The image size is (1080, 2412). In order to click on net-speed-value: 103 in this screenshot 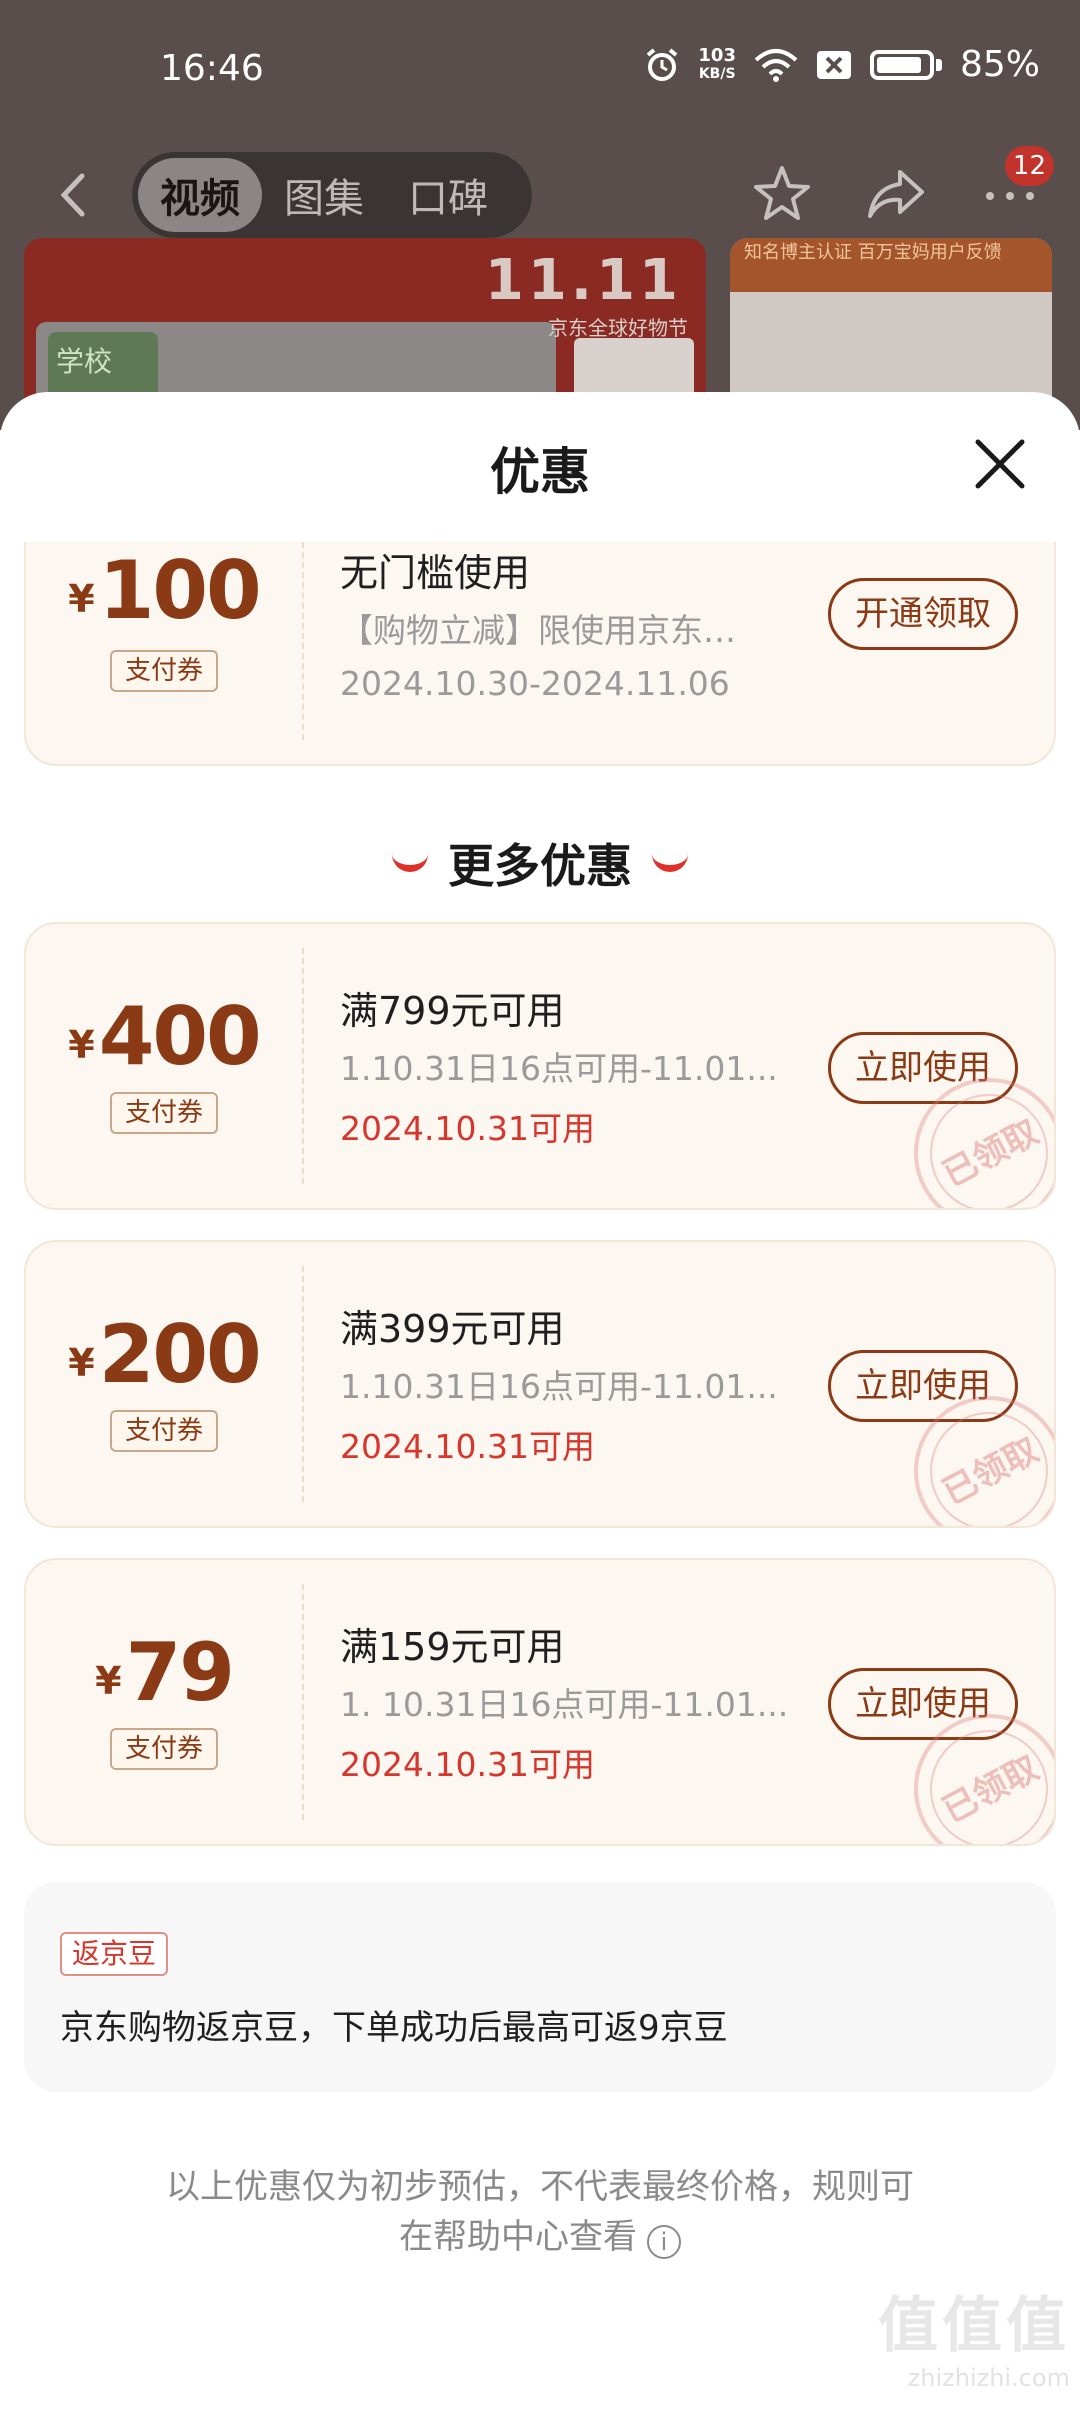, I will do `click(717, 55)`.